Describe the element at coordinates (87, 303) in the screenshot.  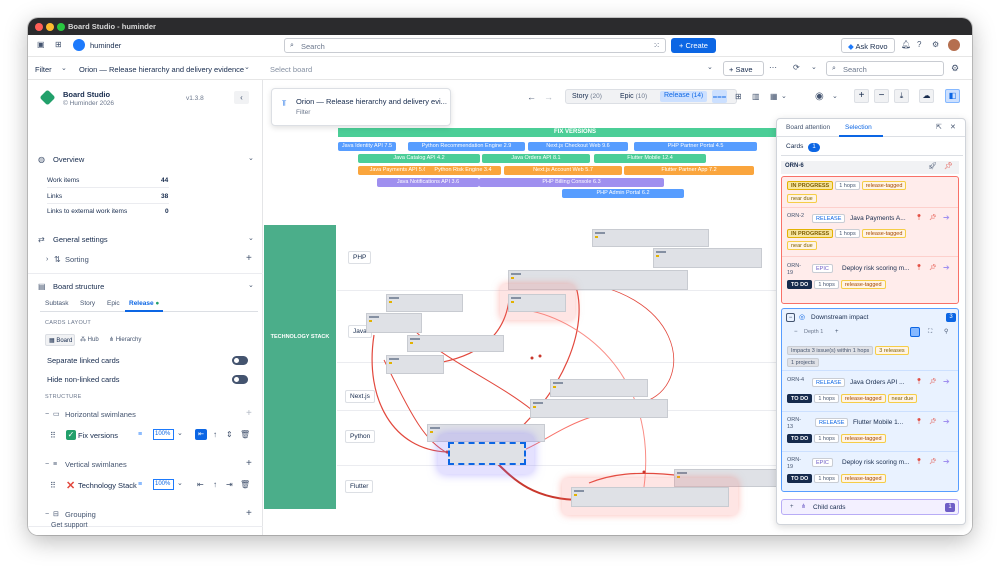
I see `tab-story: Story` at that location.